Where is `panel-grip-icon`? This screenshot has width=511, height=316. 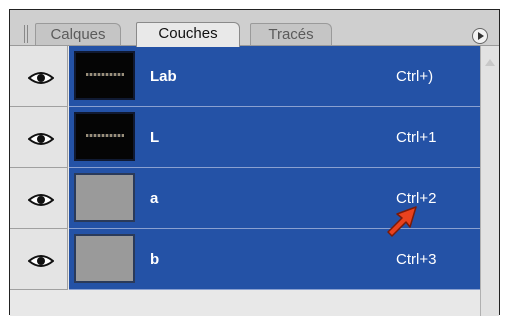 panel-grip-icon is located at coordinates (27, 34).